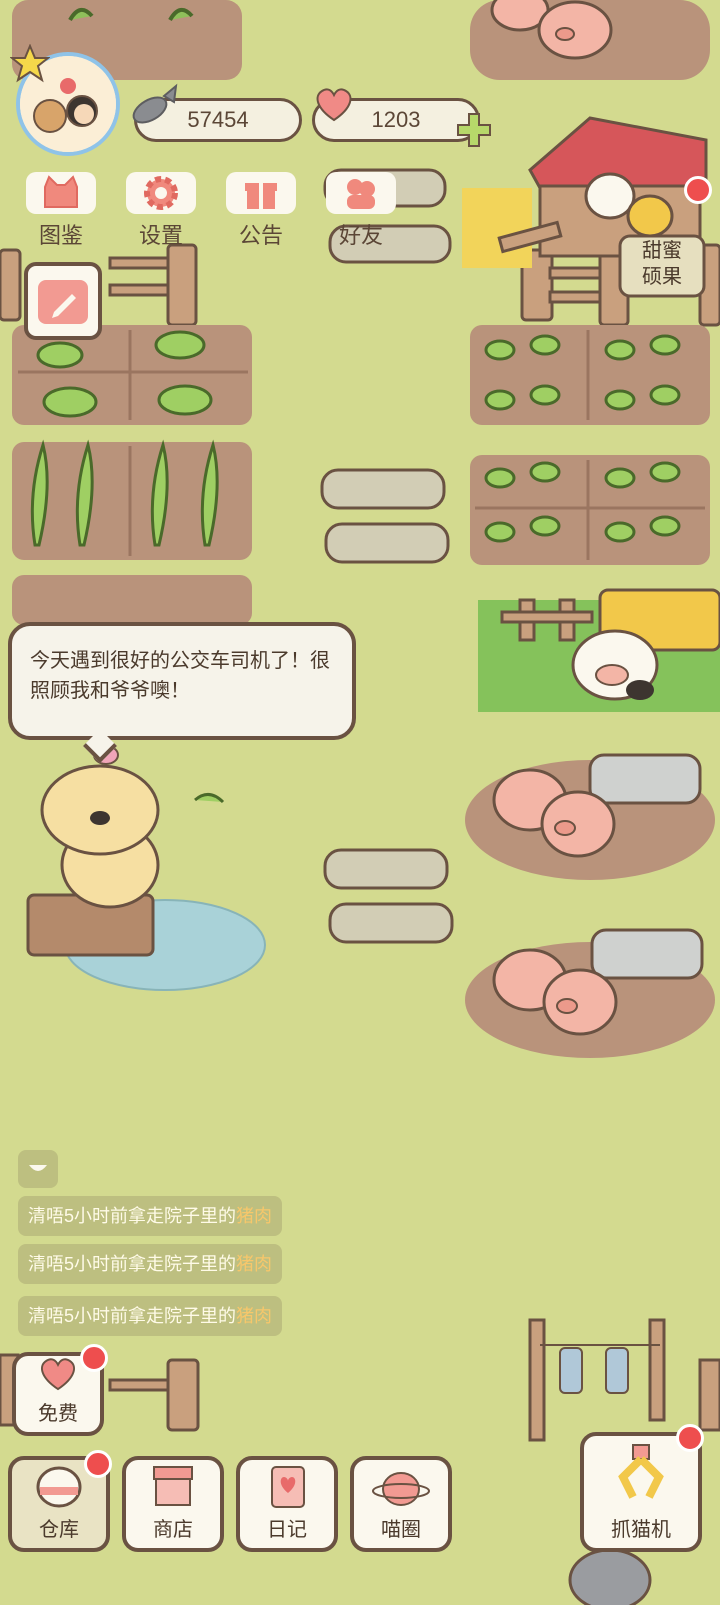  Describe the element at coordinates (155, 103) in the screenshot. I see `fish-icon-svg` at that location.